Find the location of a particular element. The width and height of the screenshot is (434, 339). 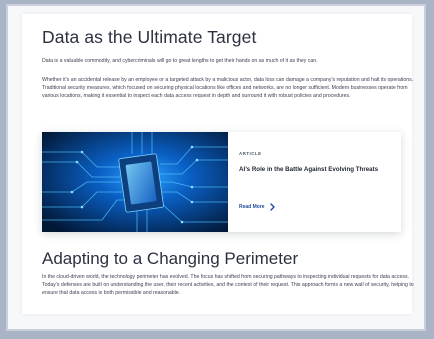

section-title-changing-perimeter: Adapting to a Changing Perimeter is located at coordinates (170, 258).